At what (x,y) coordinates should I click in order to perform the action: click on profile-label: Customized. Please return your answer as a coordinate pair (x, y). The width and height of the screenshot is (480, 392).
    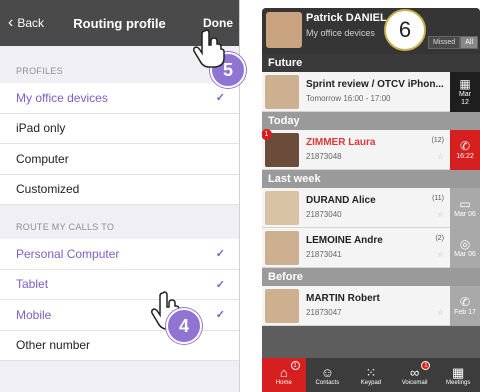
    Looking at the image, I should click on (48, 189).